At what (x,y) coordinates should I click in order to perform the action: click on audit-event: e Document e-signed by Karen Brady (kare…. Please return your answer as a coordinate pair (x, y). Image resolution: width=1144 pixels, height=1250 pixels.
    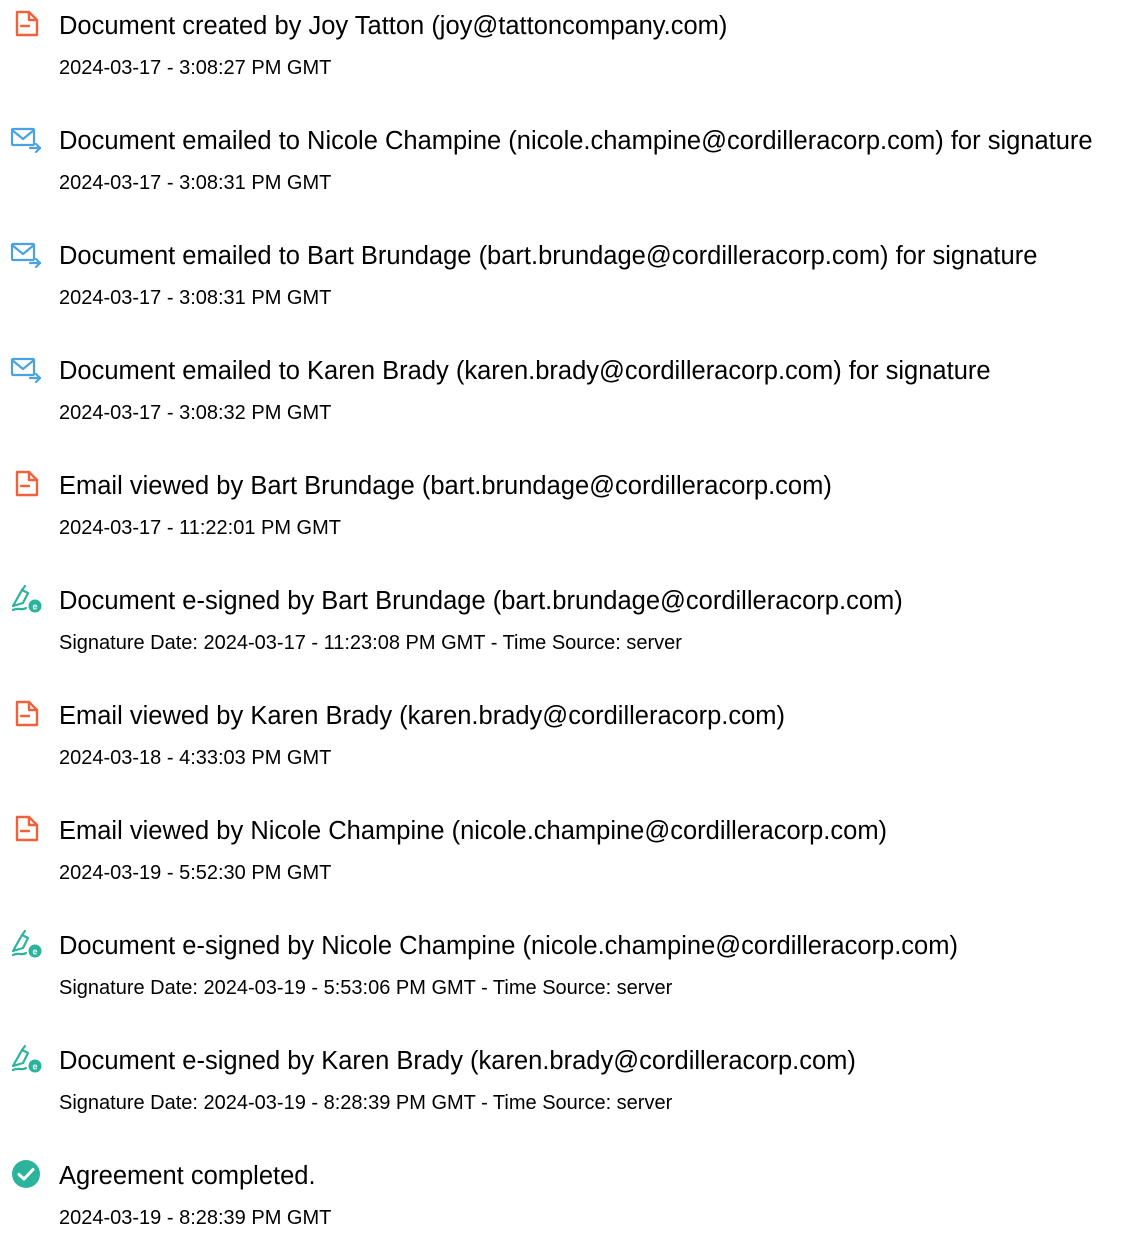
    Looking at the image, I should click on (572, 1085).